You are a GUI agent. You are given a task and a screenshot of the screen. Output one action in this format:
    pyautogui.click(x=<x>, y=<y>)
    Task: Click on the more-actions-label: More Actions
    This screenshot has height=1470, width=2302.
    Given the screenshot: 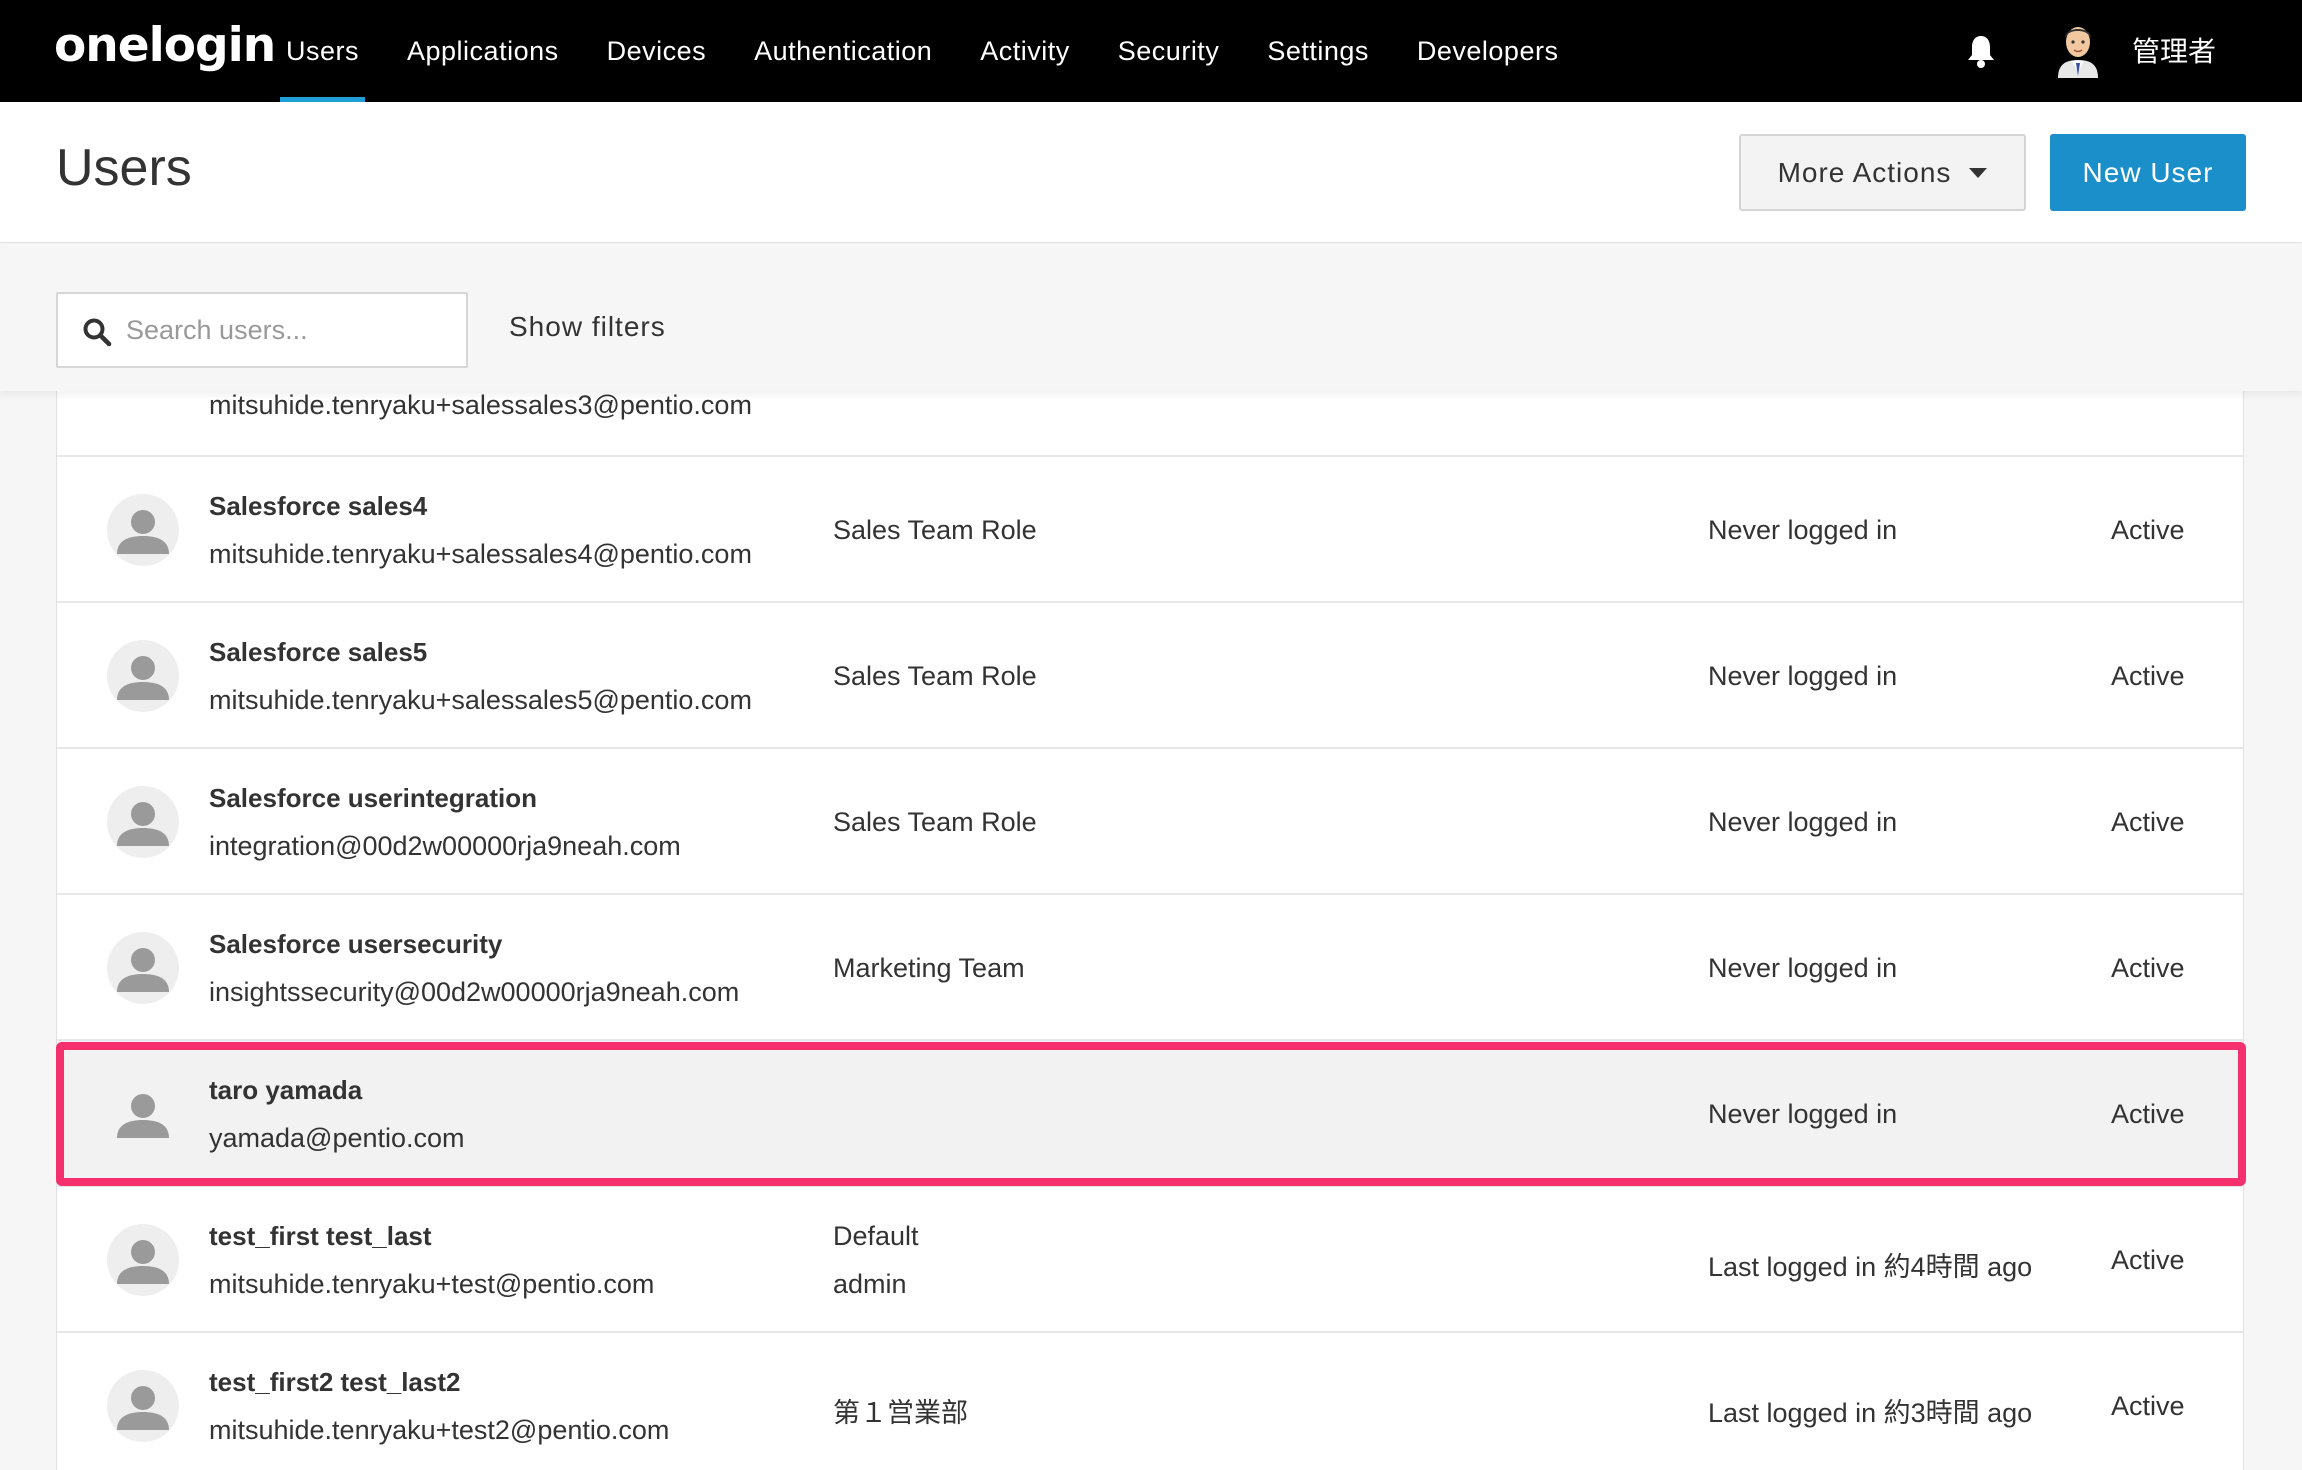 What is the action you would take?
    pyautogui.click(x=1864, y=172)
    